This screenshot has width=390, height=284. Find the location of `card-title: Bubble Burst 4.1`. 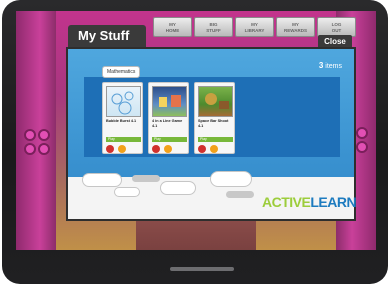

card-title: Bubble Burst 4.1 is located at coordinates (121, 121).